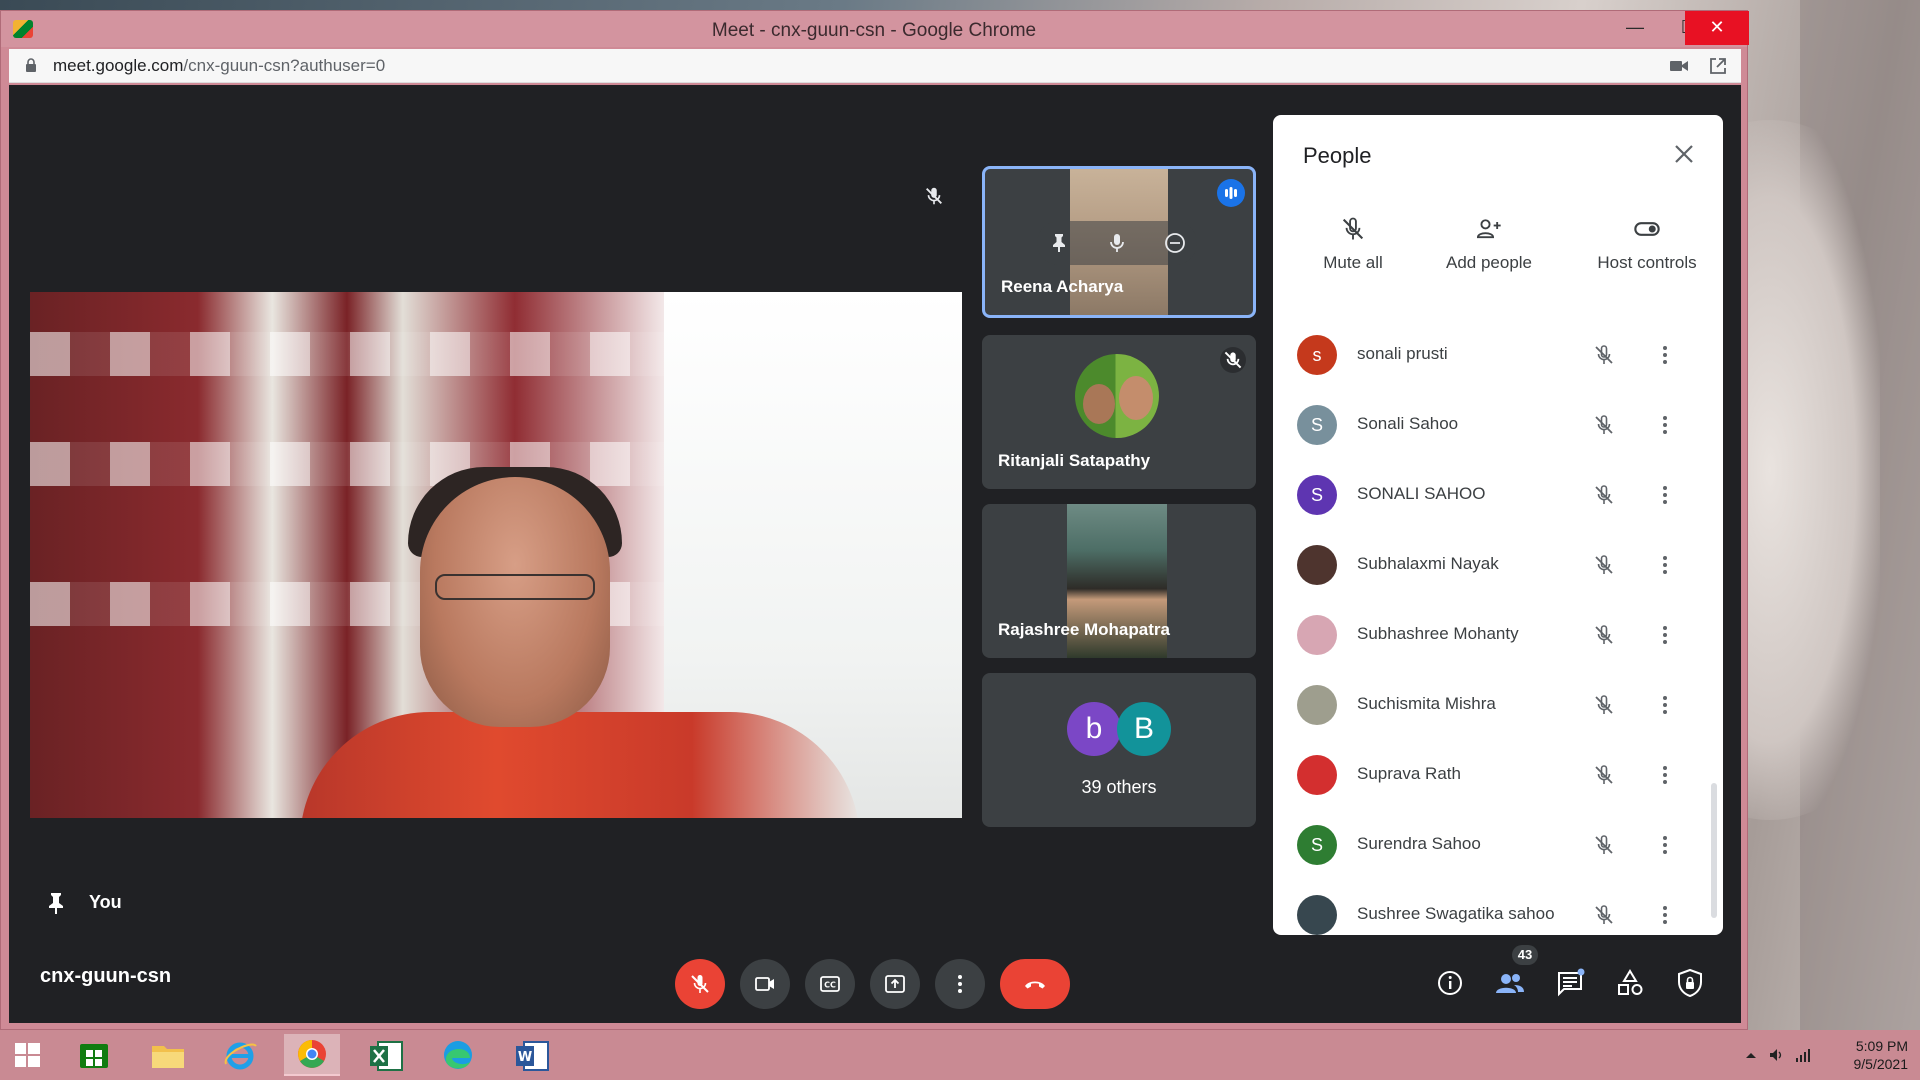 This screenshot has width=1920, height=1080. I want to click on host-controls-button: Host controls, so click(1647, 244).